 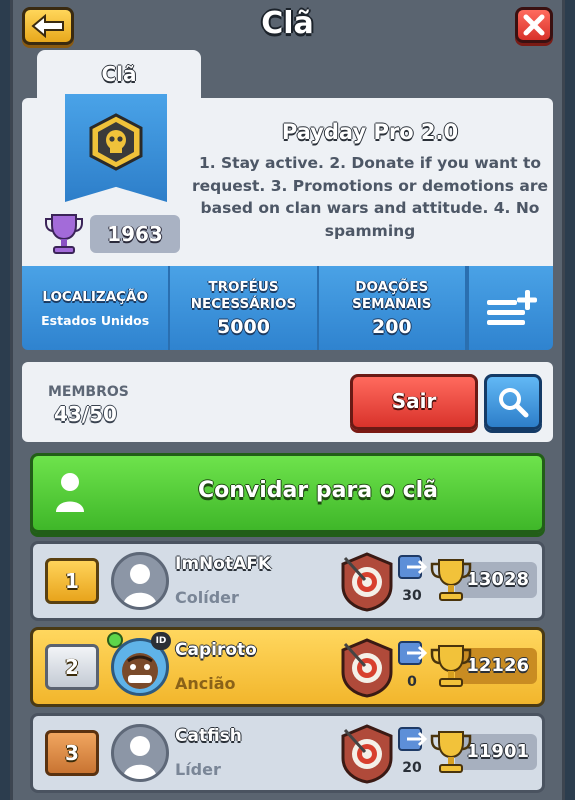 I want to click on stat-trophies-label-2: NECESSÁRIOS, so click(x=243, y=303).